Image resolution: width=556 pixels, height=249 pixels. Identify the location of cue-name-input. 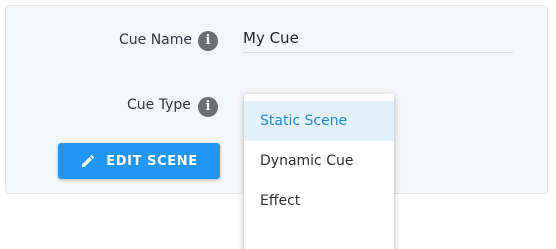
(378, 40).